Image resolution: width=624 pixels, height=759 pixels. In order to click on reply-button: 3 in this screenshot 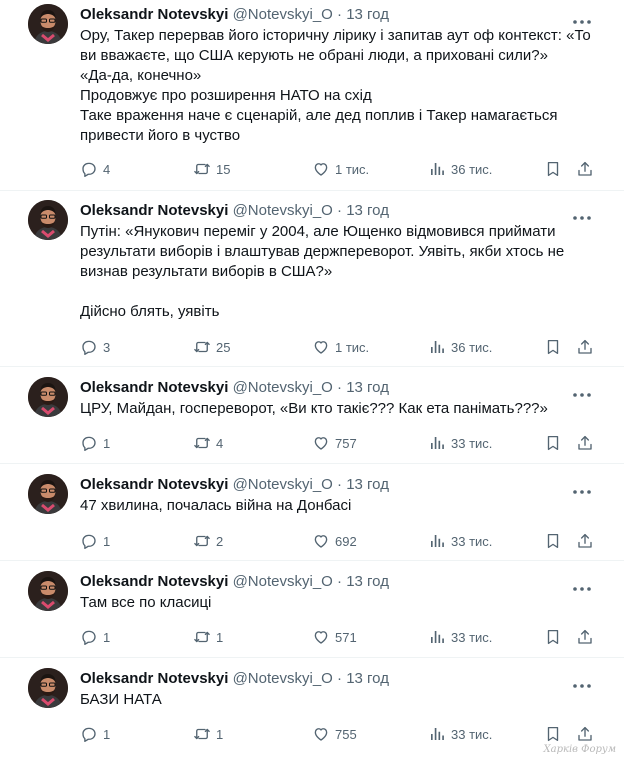, I will do `click(95, 347)`.